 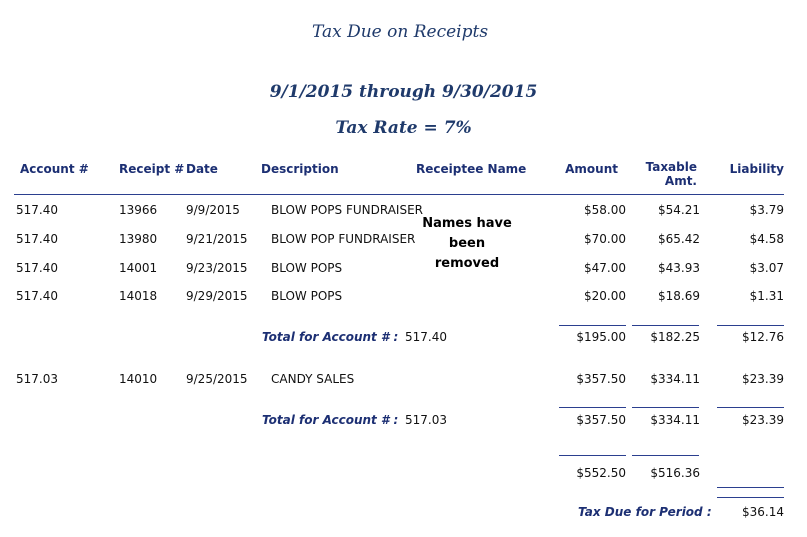 I want to click on taxable-cell: $334.11, so click(x=675, y=379).